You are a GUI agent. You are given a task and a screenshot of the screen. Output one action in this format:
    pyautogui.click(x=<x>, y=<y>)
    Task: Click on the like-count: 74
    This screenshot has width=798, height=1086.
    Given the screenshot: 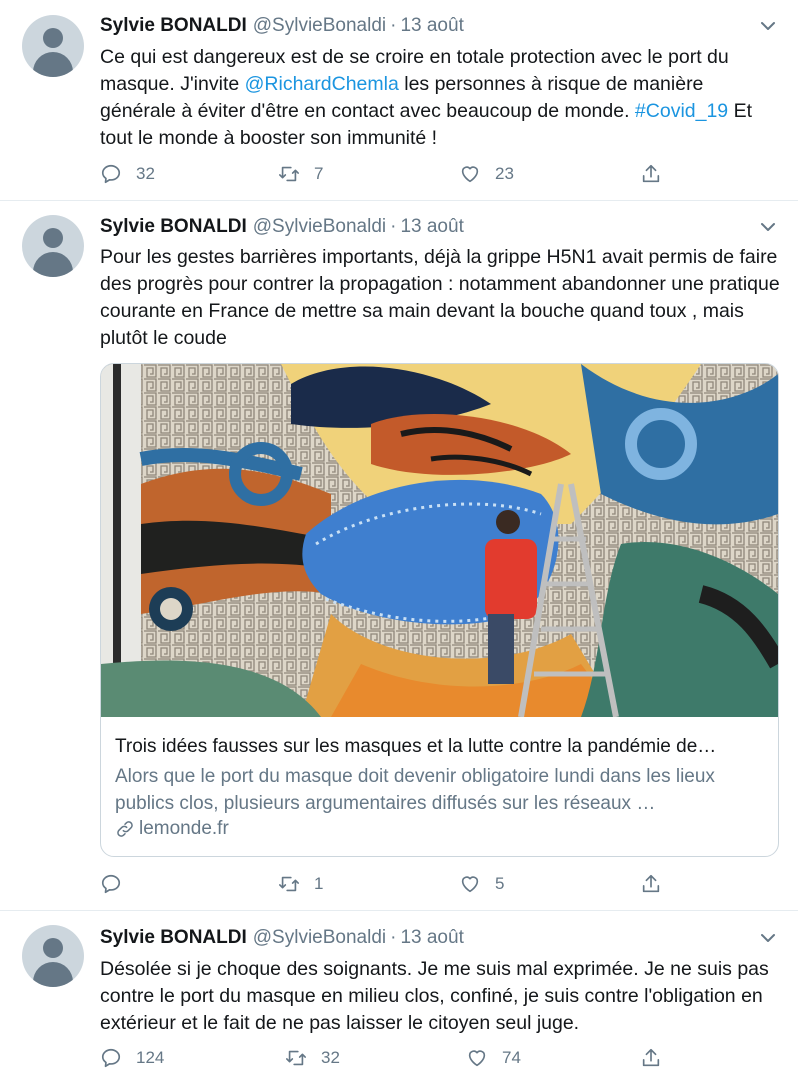 What is the action you would take?
    pyautogui.click(x=511, y=1057)
    